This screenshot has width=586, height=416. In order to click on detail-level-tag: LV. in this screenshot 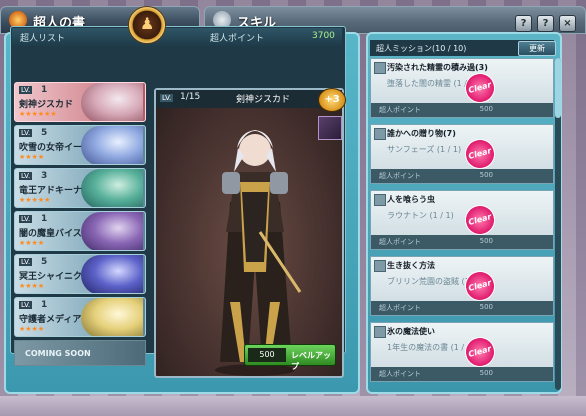, I will do `click(167, 98)`.